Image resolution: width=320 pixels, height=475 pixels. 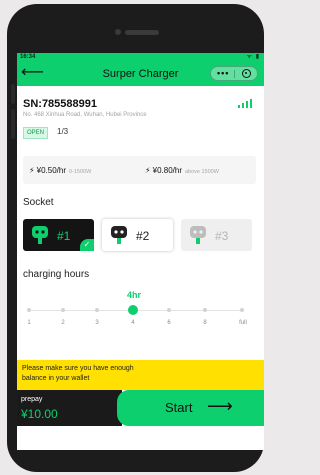 I want to click on system-icons: ᯤ ▮, so click(x=253, y=57).